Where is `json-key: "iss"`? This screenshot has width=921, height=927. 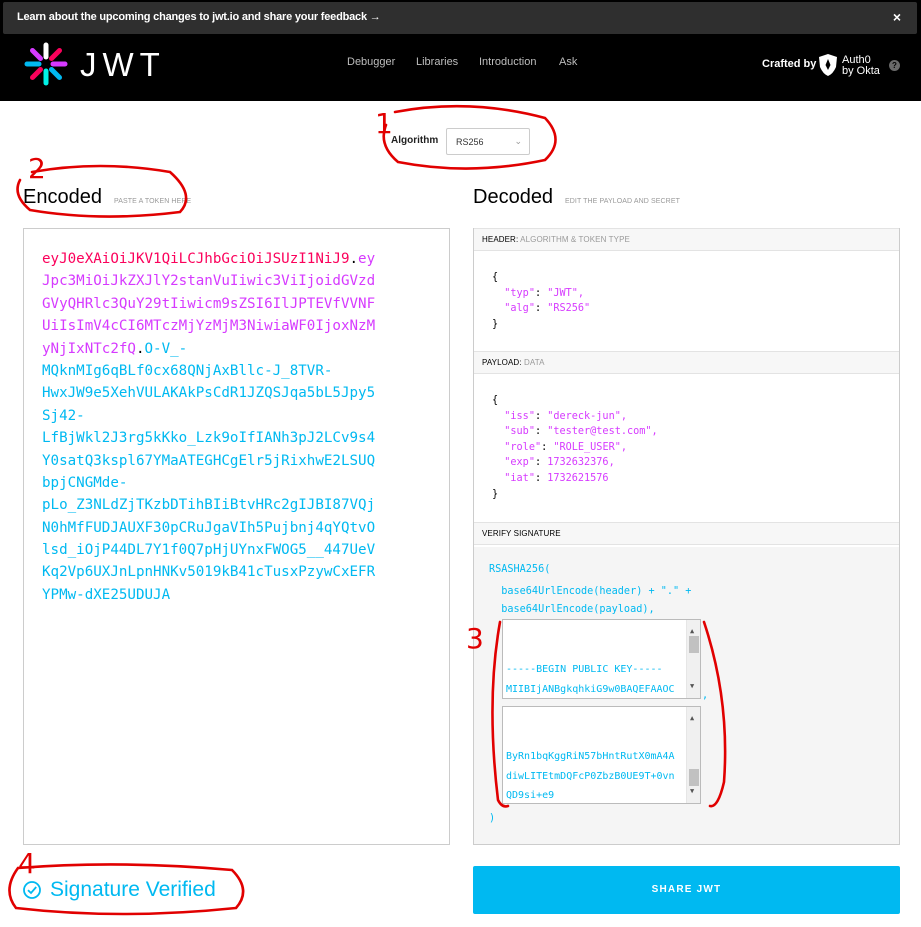
json-key: "iss" is located at coordinates (519, 416).